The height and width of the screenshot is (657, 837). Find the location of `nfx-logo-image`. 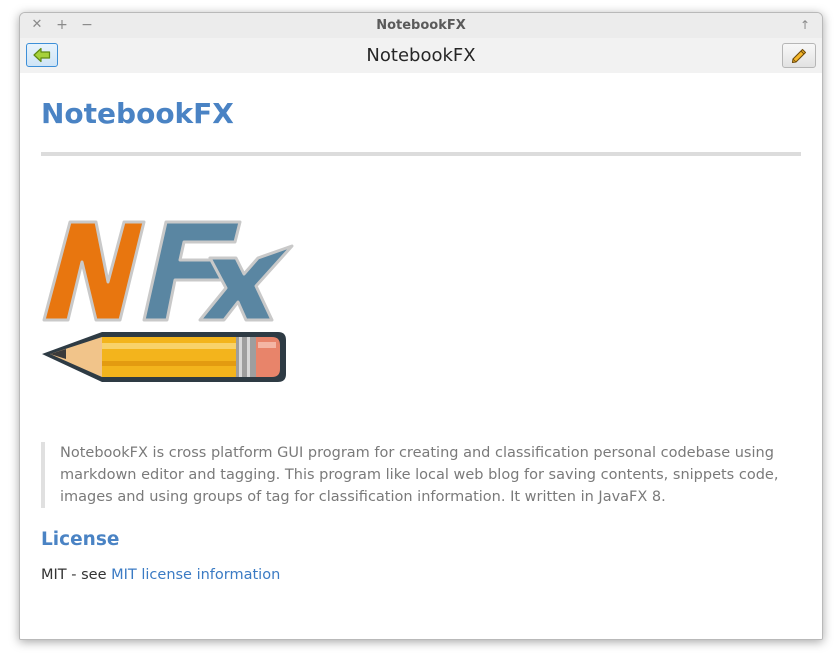

nfx-logo-image is located at coordinates (168, 301).